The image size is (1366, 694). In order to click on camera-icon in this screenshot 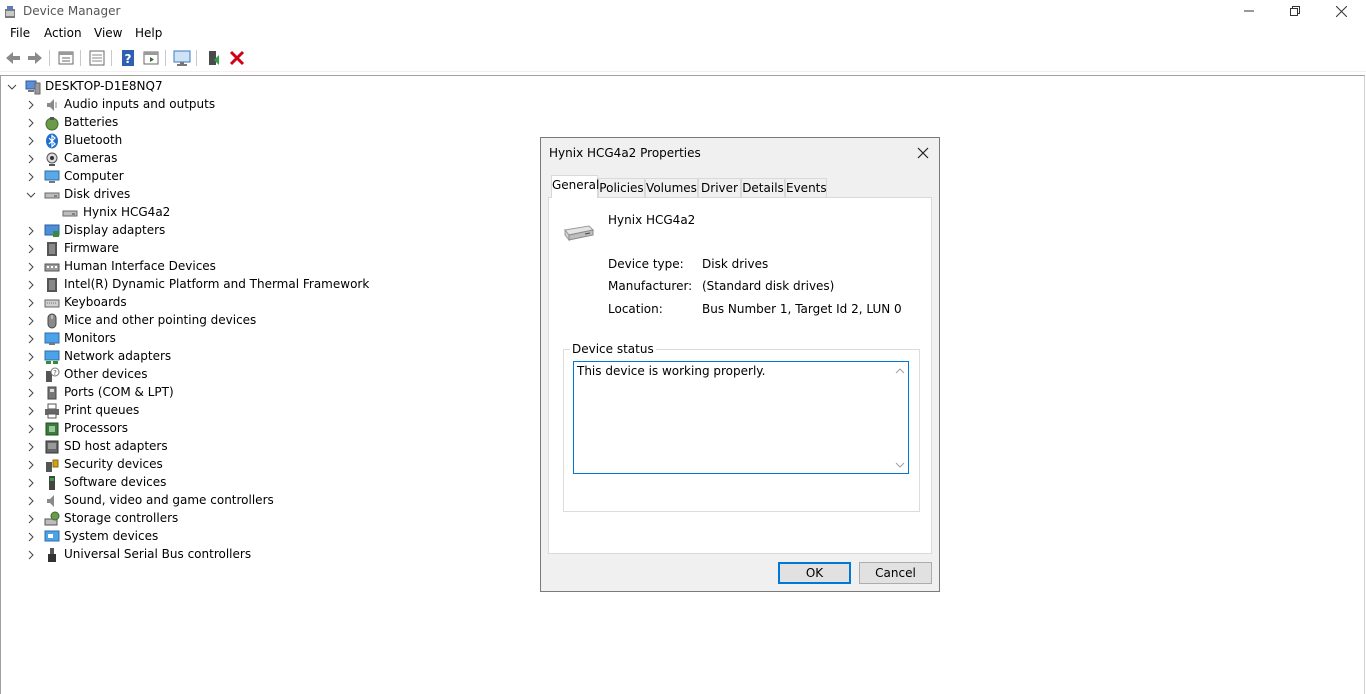, I will do `click(52, 159)`.